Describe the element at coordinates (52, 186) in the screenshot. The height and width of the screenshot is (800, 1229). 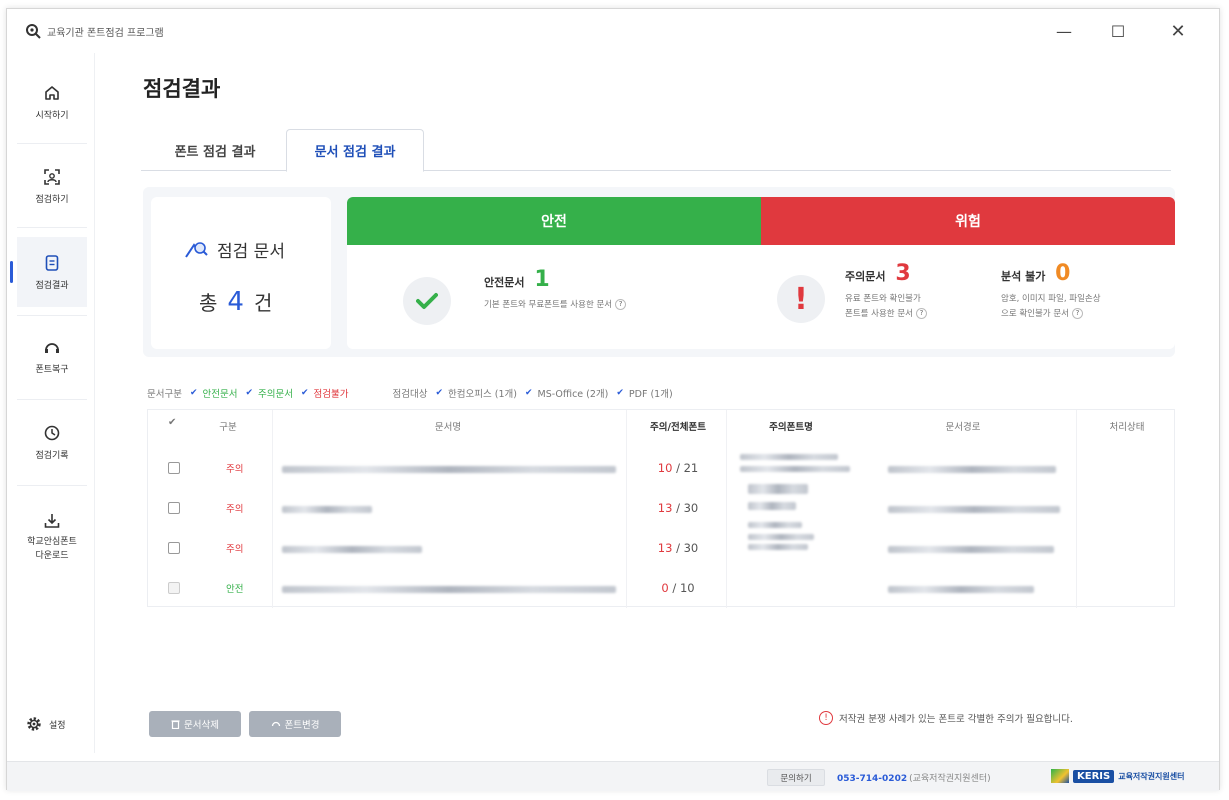
I see `sidebar-item-check: 점검하기` at that location.